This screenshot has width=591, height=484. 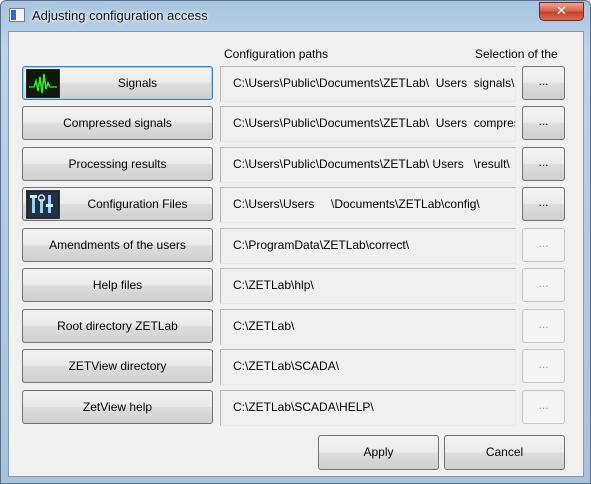 What do you see at coordinates (276, 54) in the screenshot?
I see `column-header-paths: Configuration paths` at bounding box center [276, 54].